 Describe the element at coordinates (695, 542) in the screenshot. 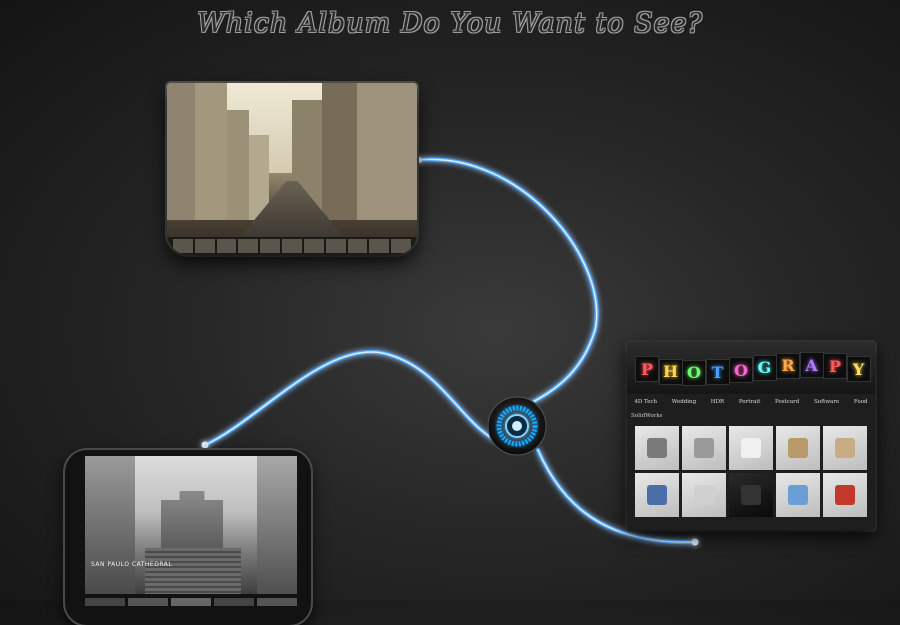

I see `wire-end-site` at that location.